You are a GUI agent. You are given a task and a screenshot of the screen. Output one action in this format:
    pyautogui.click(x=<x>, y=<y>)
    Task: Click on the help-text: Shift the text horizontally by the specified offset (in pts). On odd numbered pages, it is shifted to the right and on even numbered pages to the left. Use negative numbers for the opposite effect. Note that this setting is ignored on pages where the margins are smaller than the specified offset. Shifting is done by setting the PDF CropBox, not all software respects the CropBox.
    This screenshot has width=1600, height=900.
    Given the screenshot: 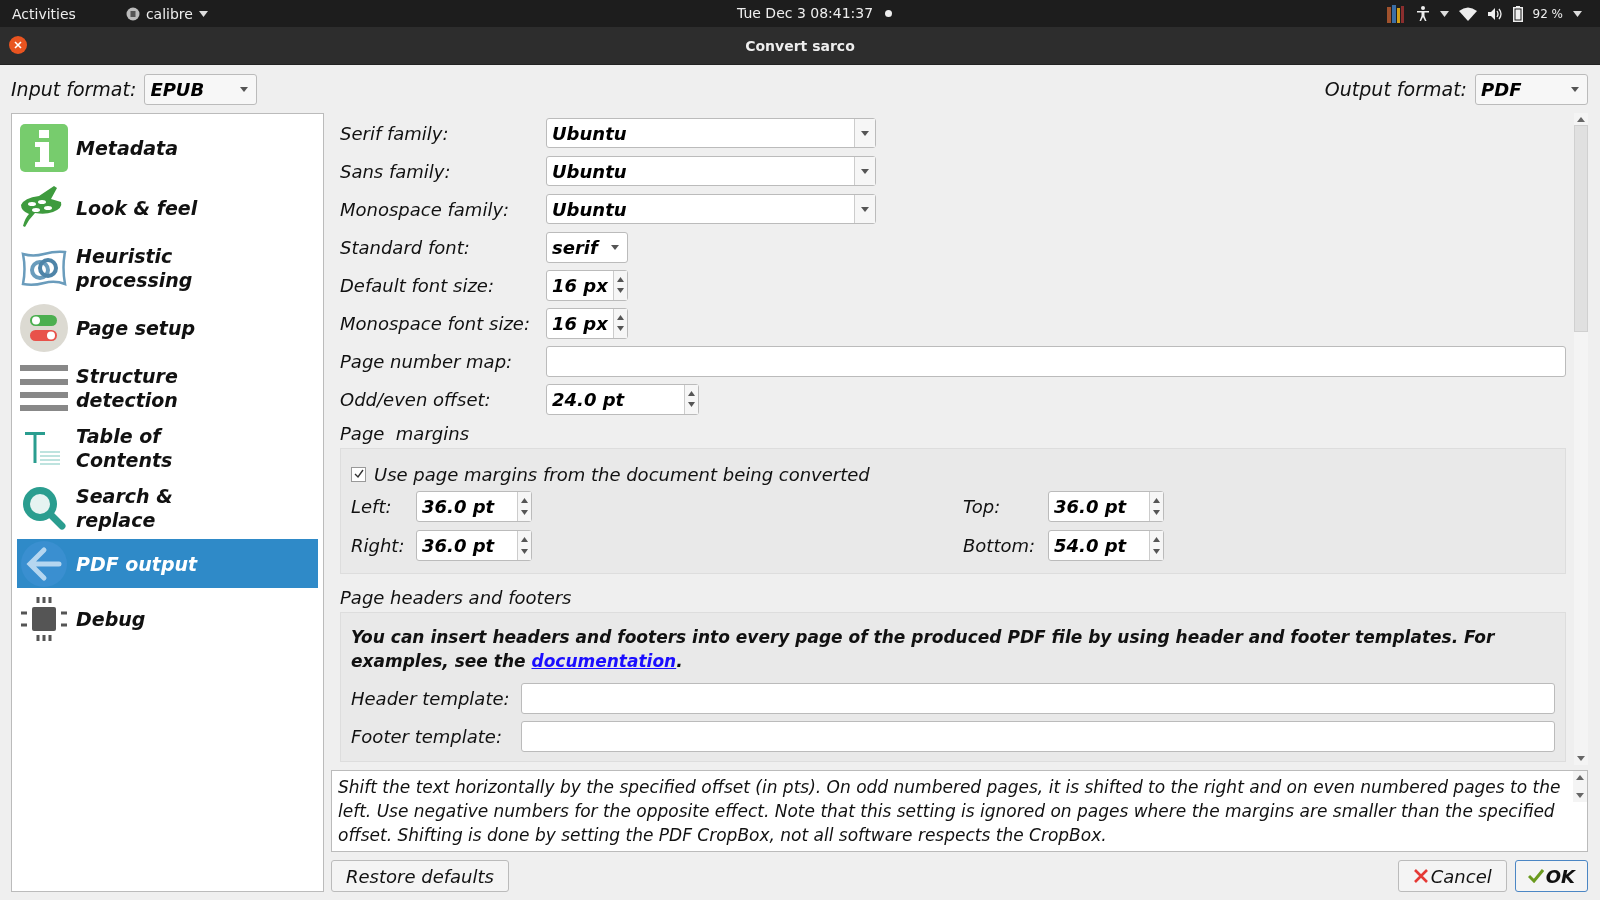 What is the action you would take?
    pyautogui.click(x=949, y=811)
    